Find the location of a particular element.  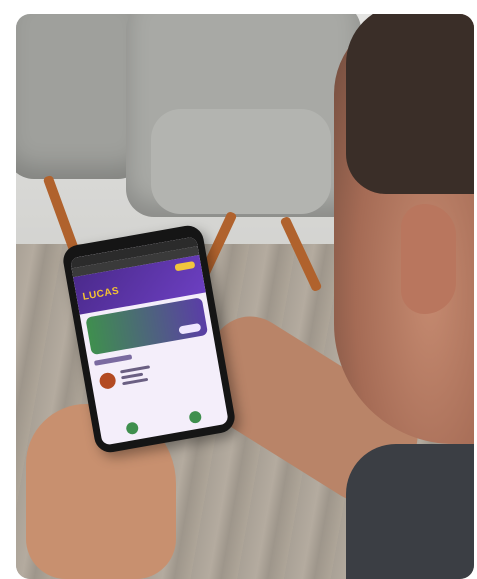

armchair-seat is located at coordinates (241, 161).